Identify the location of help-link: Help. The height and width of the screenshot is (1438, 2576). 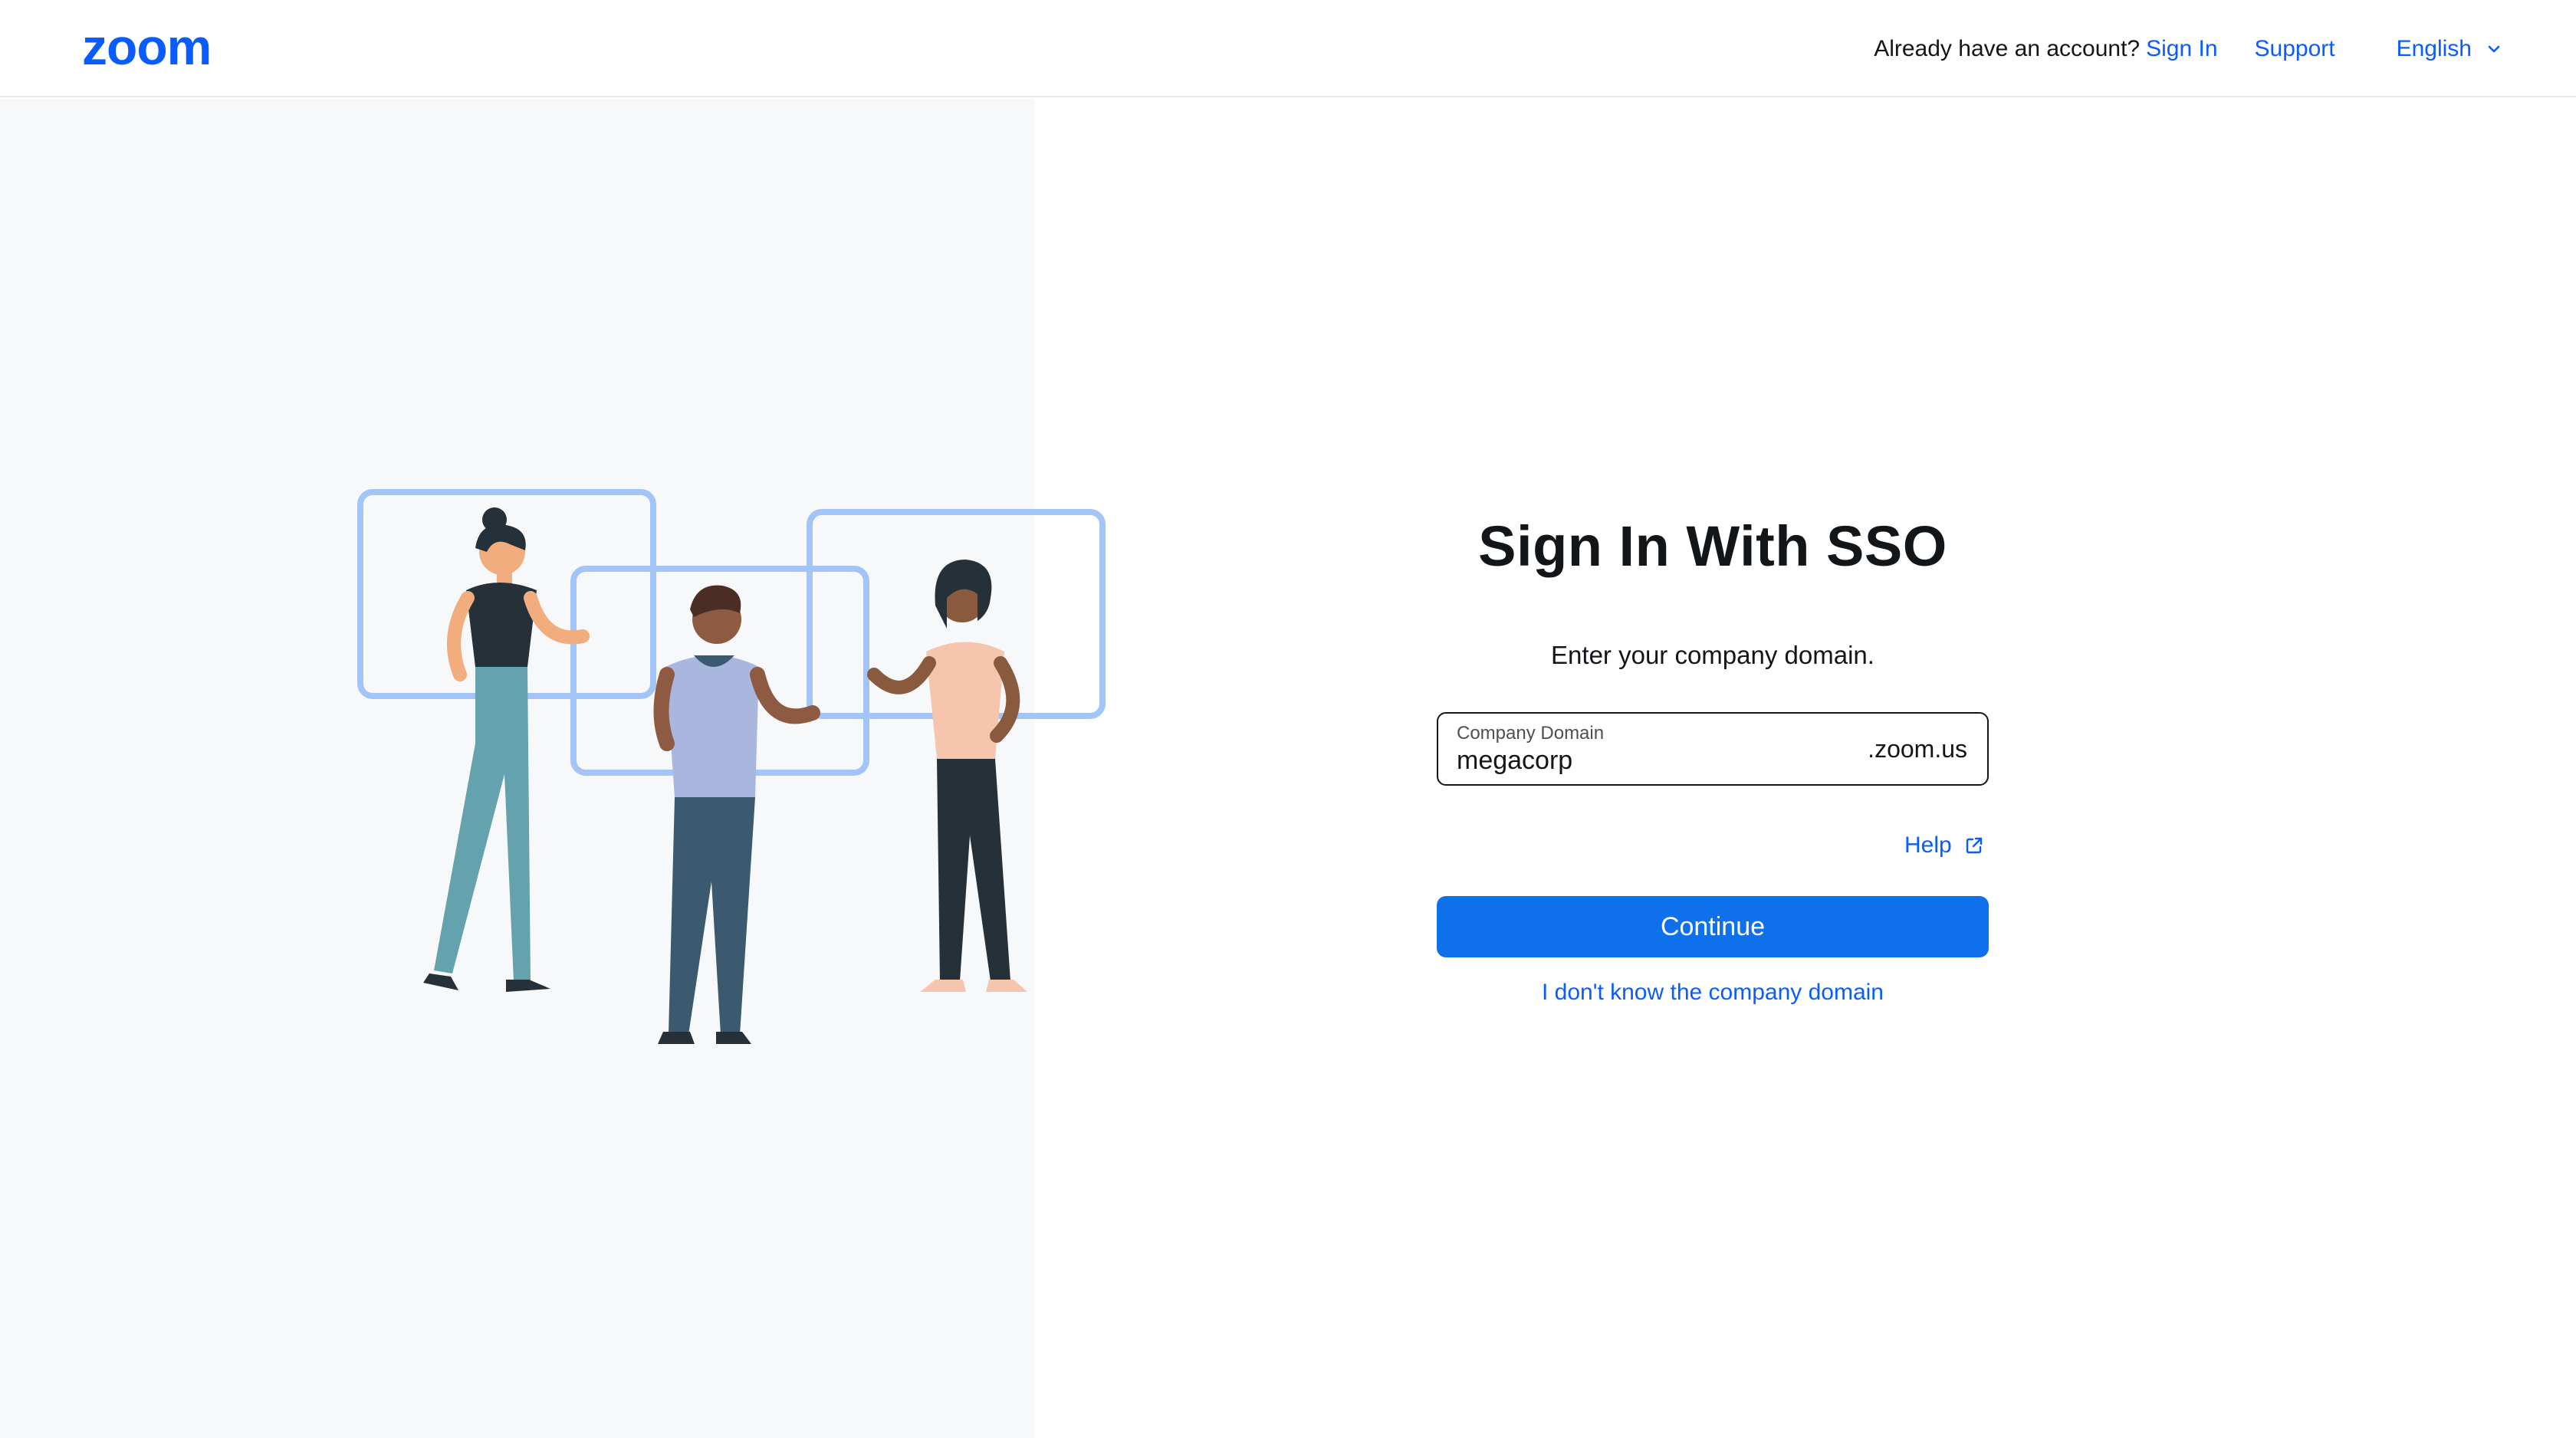
(1944, 845).